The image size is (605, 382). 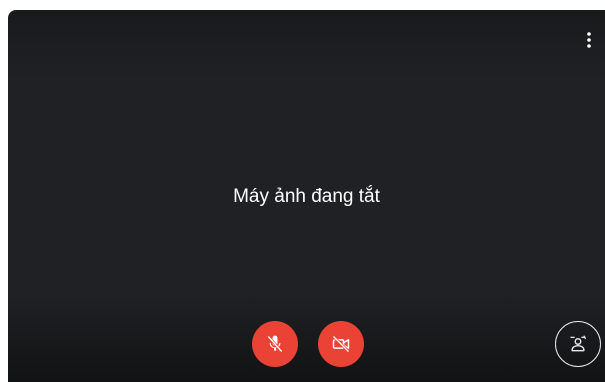 I want to click on more-vert-icon, so click(x=589, y=40).